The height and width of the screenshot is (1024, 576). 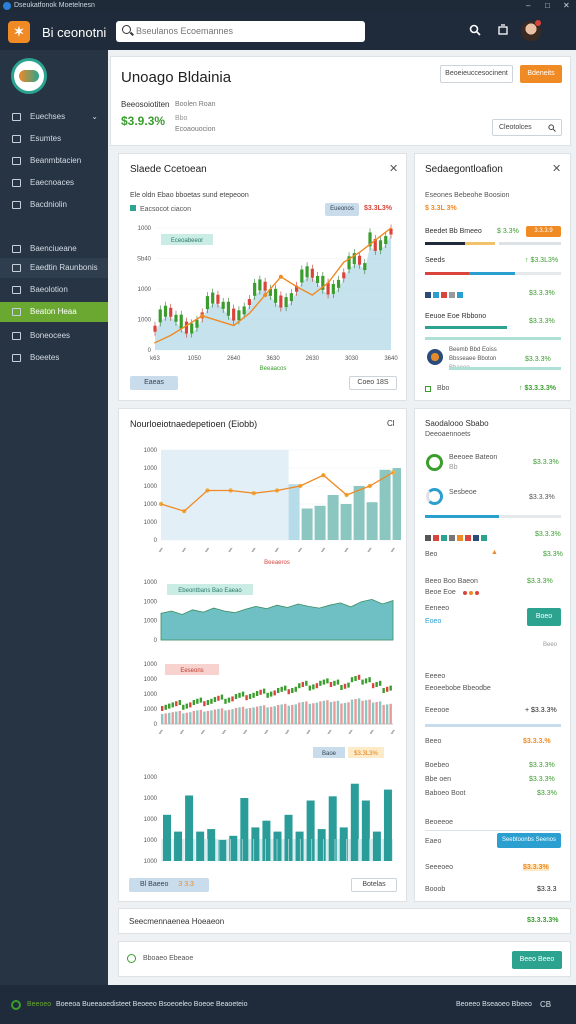 I want to click on search-box, so click(x=240, y=31).